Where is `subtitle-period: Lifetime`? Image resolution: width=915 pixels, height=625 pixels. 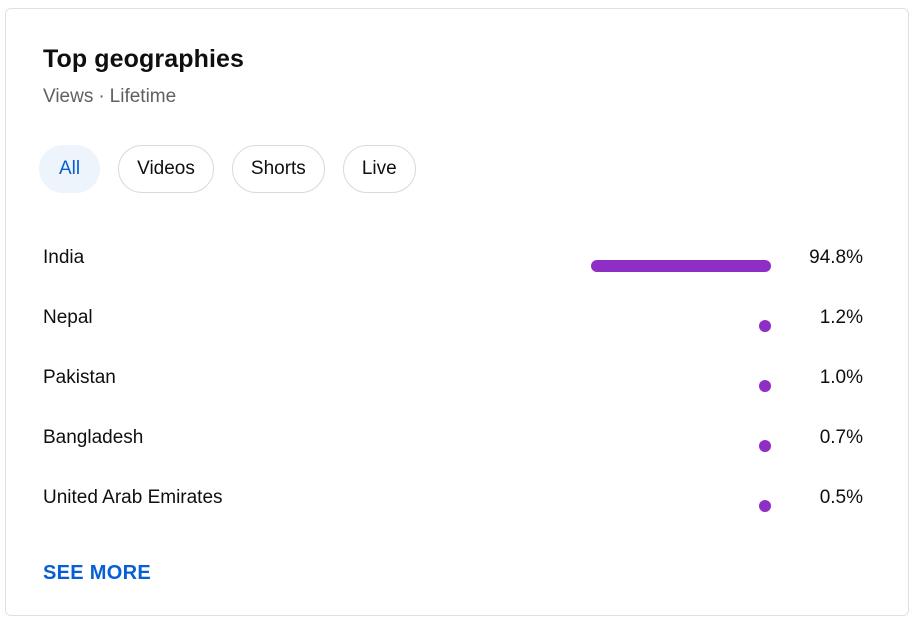
subtitle-period: Lifetime is located at coordinates (143, 96).